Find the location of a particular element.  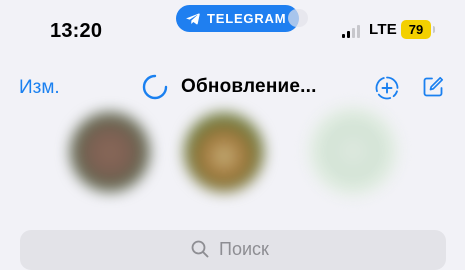

telegram-icon is located at coordinates (193, 18).